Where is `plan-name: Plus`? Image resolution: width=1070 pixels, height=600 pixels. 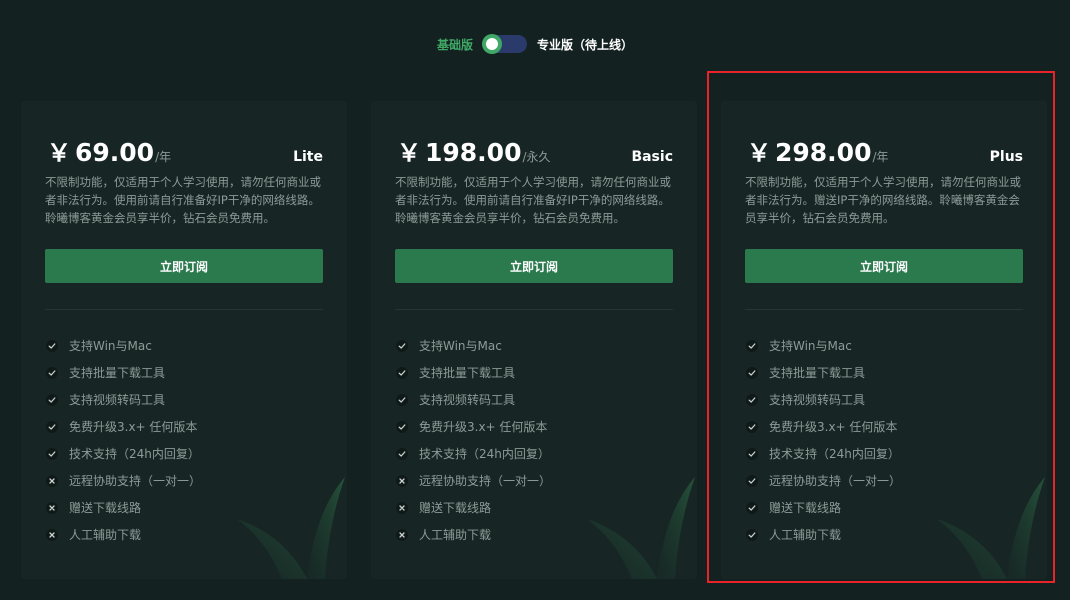 plan-name: Plus is located at coordinates (1006, 157).